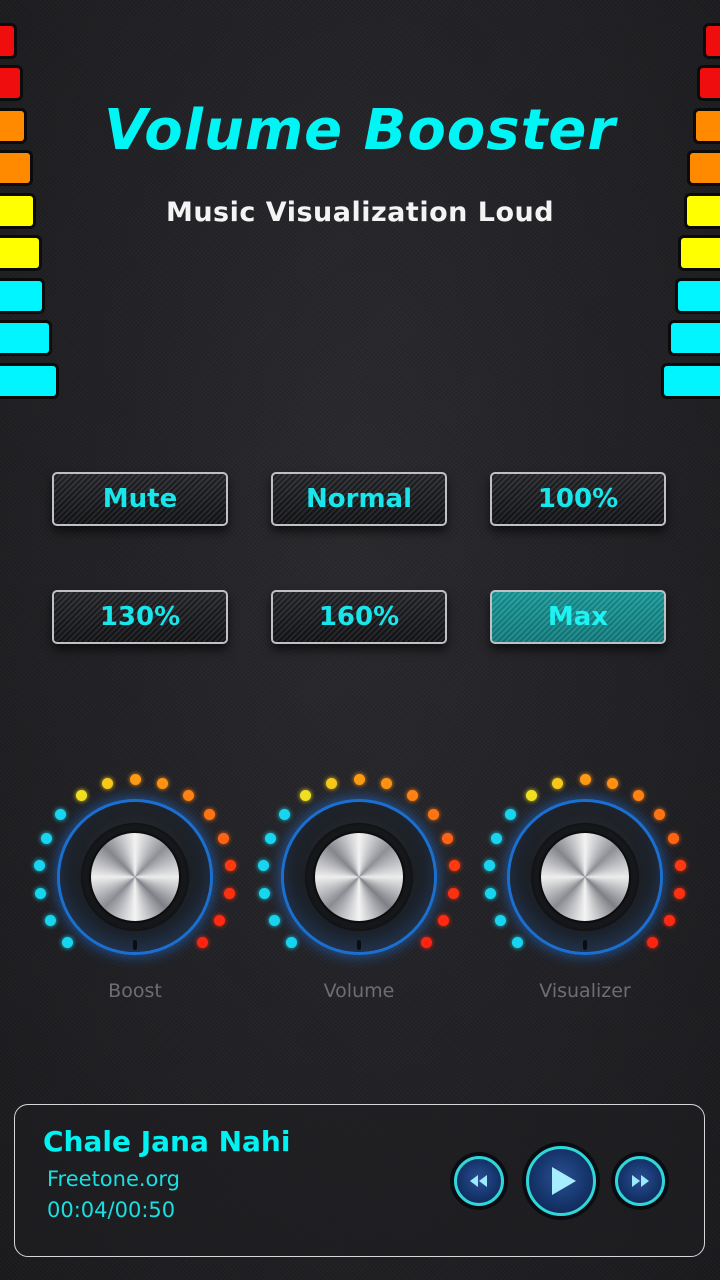  What do you see at coordinates (360, 130) in the screenshot?
I see `app-title: Volume Booster` at bounding box center [360, 130].